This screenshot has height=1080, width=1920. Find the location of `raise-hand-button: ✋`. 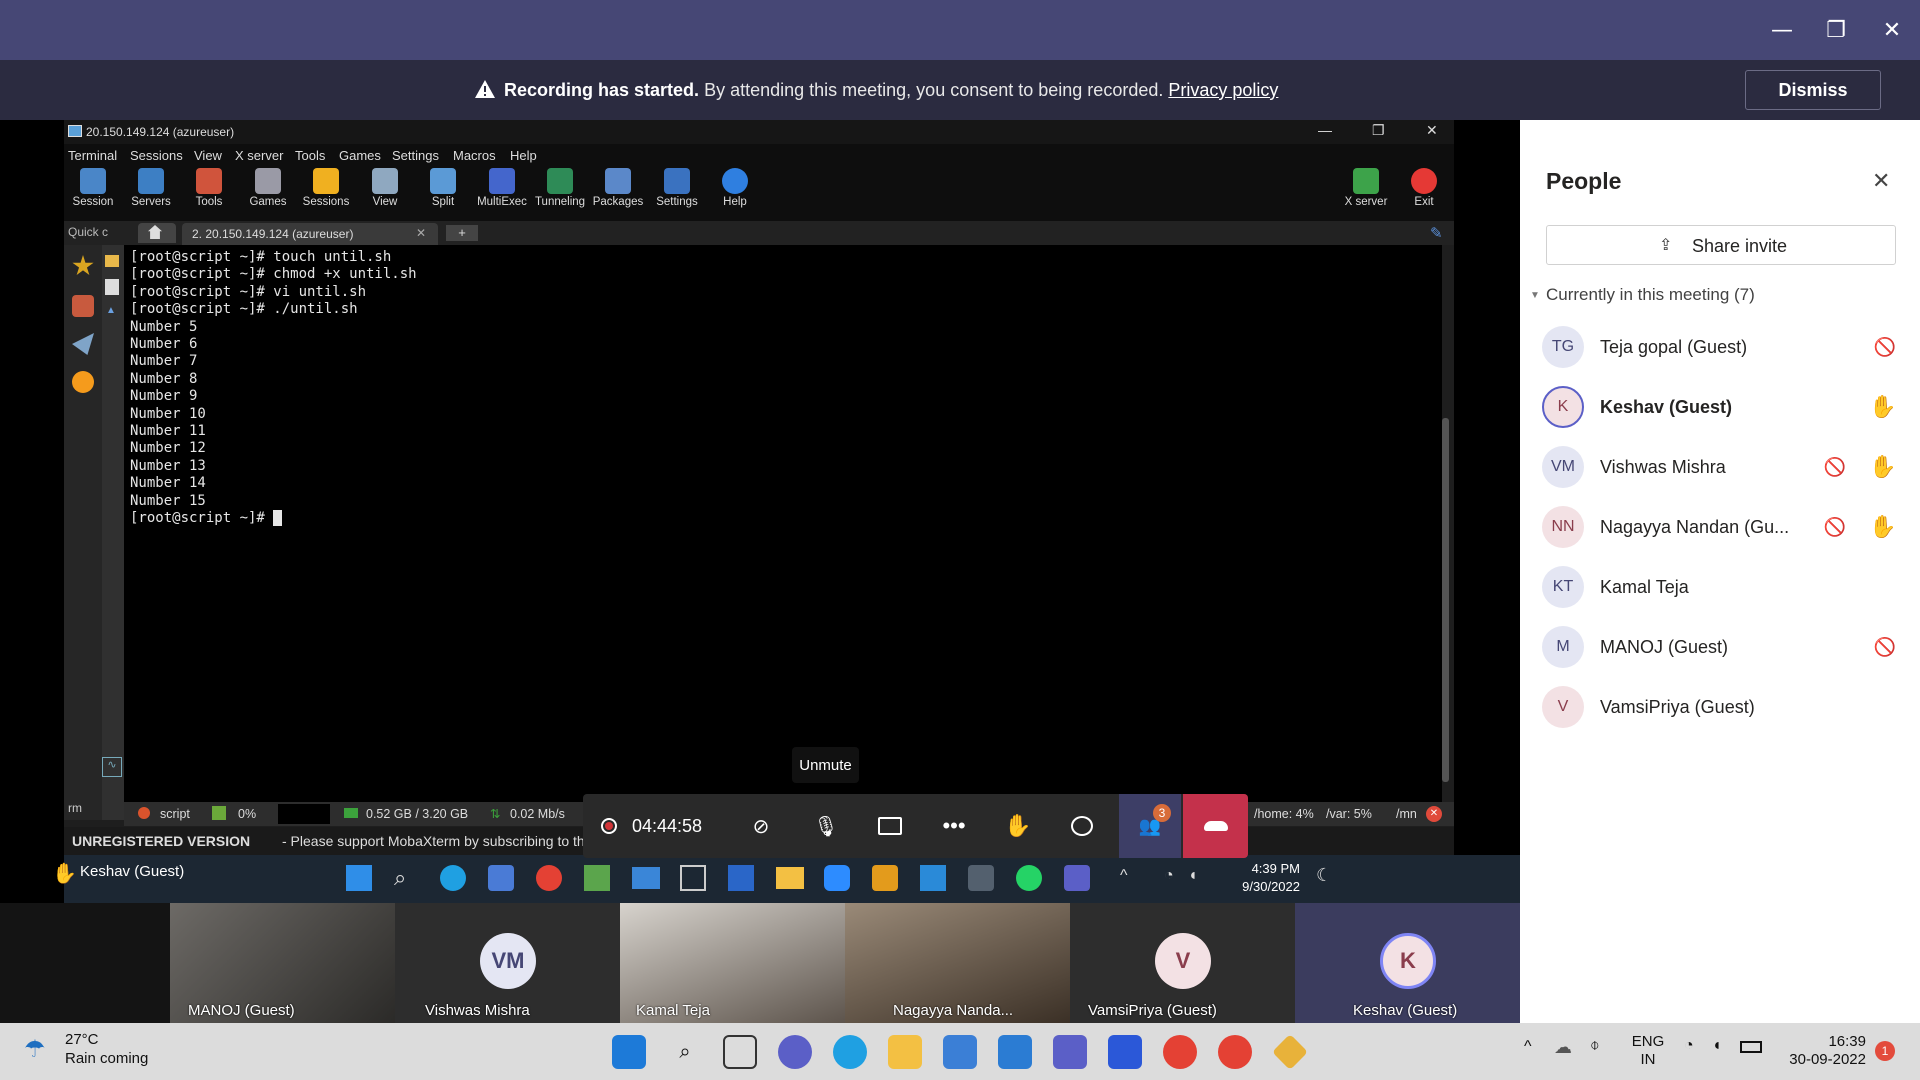

raise-hand-button: ✋ is located at coordinates (1018, 826).